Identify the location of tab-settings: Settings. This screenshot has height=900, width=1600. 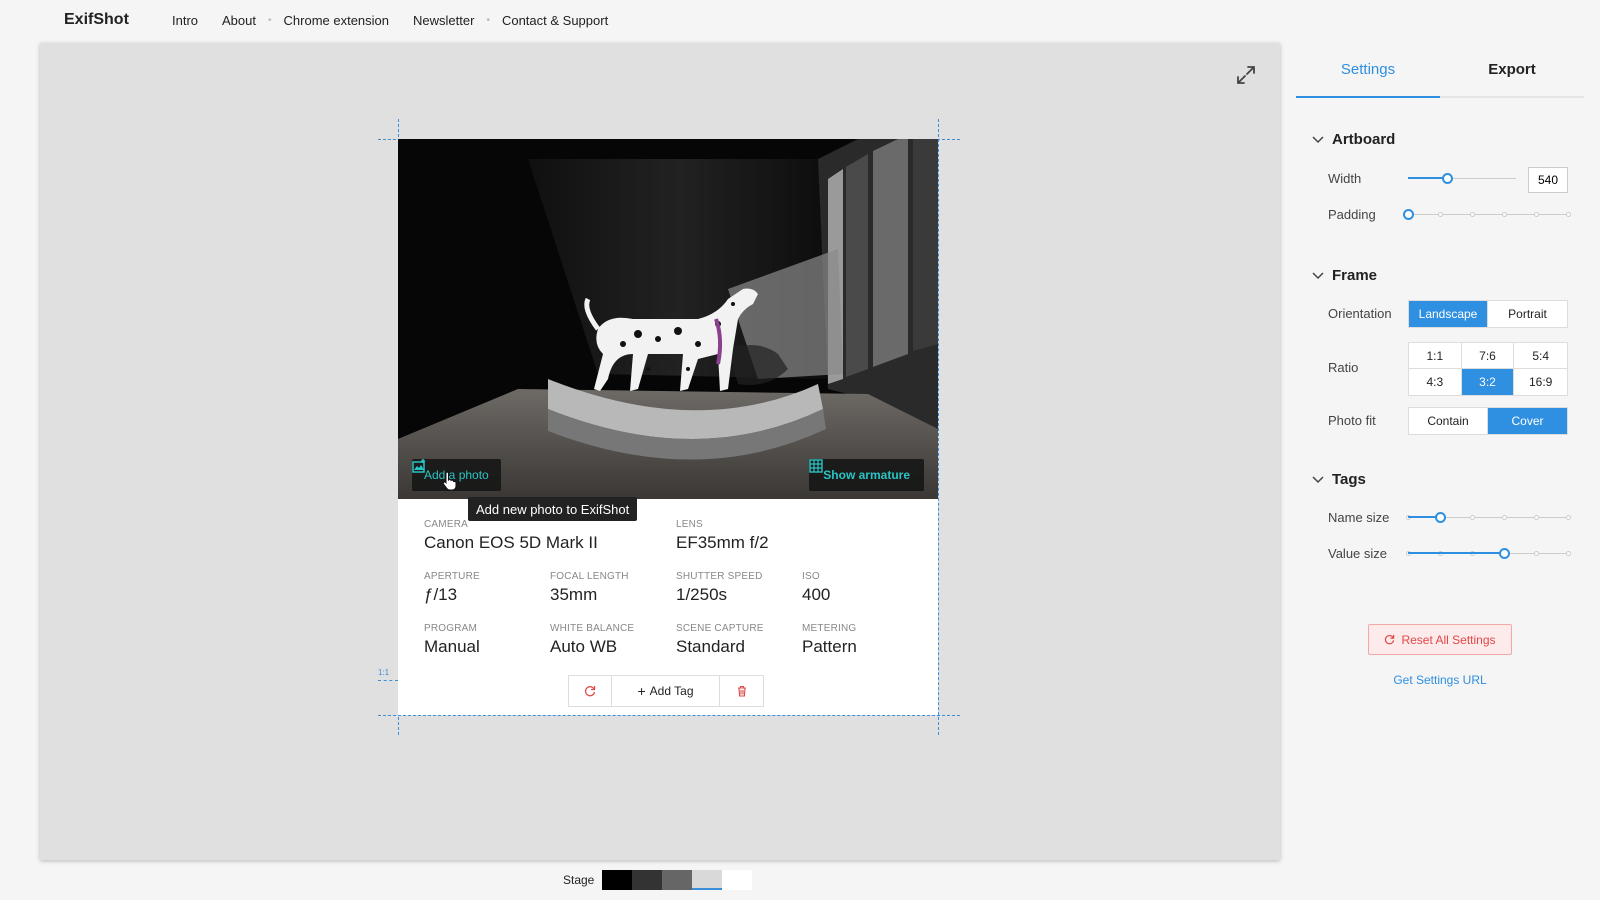
(1368, 70).